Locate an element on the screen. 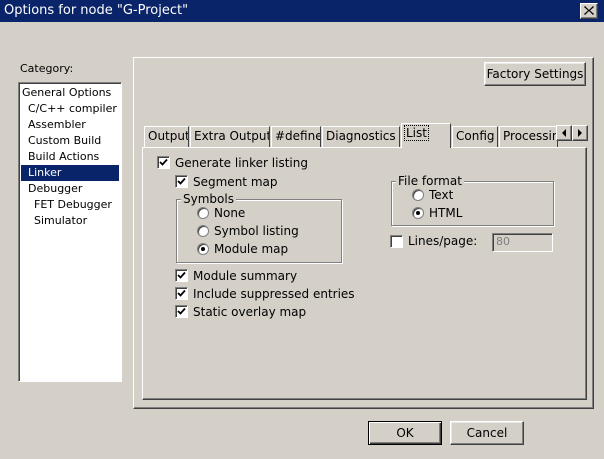 The width and height of the screenshot is (604, 459). symbols-none-label: None is located at coordinates (230, 213).